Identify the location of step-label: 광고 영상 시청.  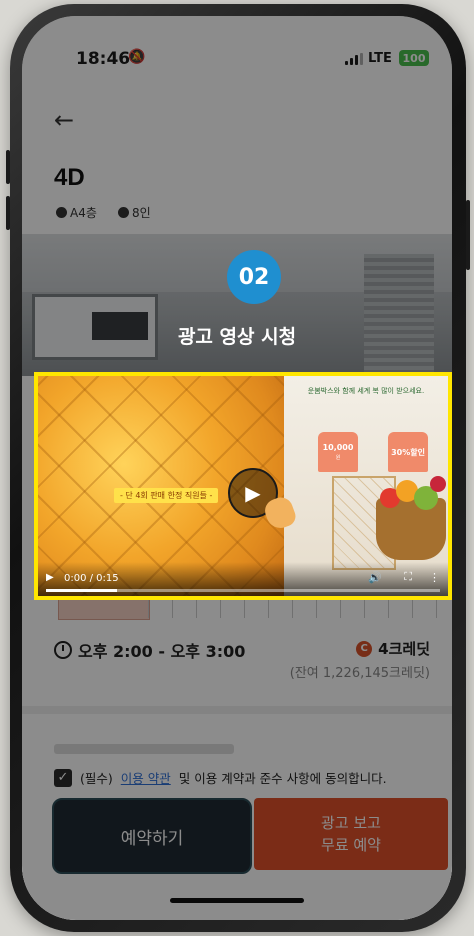
(237, 337).